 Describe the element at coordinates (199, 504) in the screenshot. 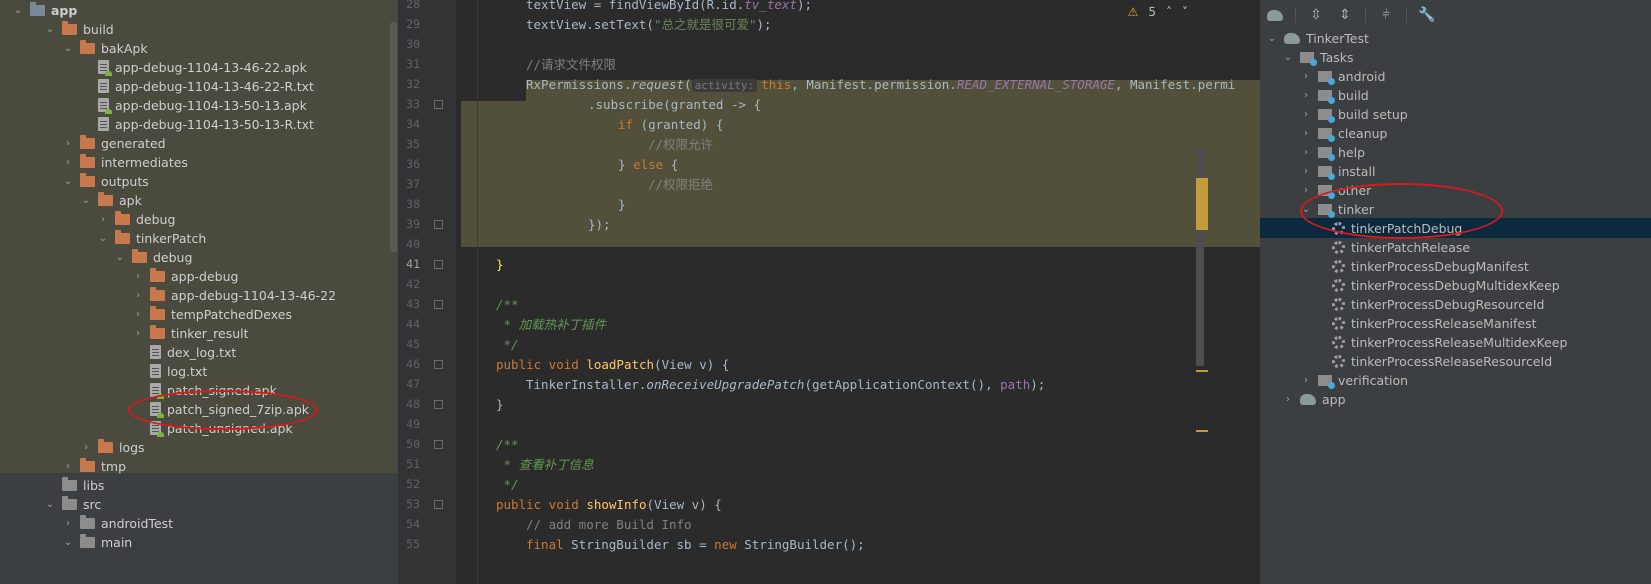

I see `tree-item: ⌄ src` at that location.